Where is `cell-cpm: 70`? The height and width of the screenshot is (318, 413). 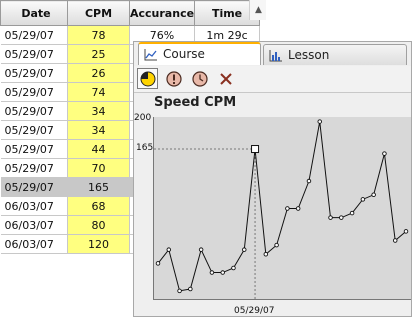
cell-cpm: 70 is located at coordinates (98, 168).